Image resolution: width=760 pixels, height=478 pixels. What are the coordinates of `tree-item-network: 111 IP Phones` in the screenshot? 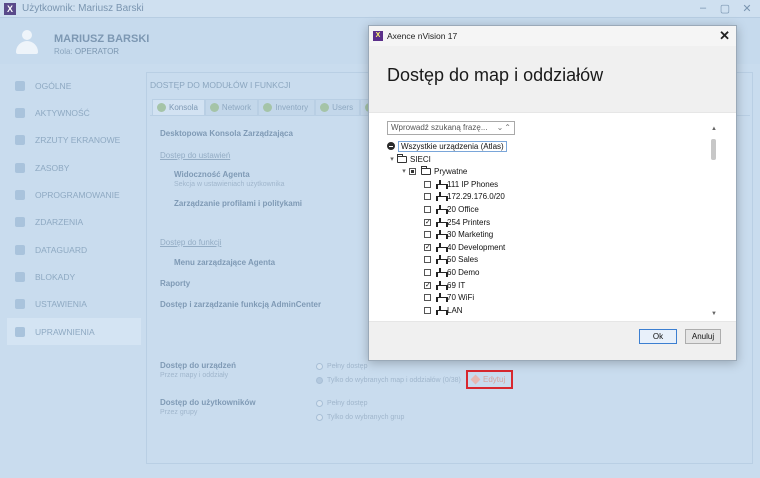 It's located at (461, 184).